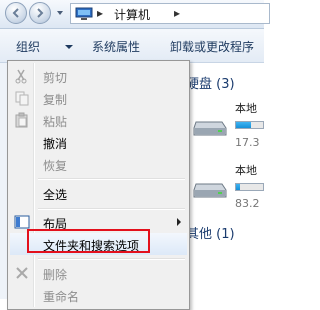  Describe the element at coordinates (55, 275) in the screenshot. I see `menu-item-label: 删除` at that location.